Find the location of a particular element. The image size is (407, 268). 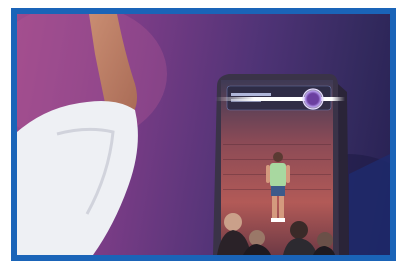

light-streak is located at coordinates (280, 99).